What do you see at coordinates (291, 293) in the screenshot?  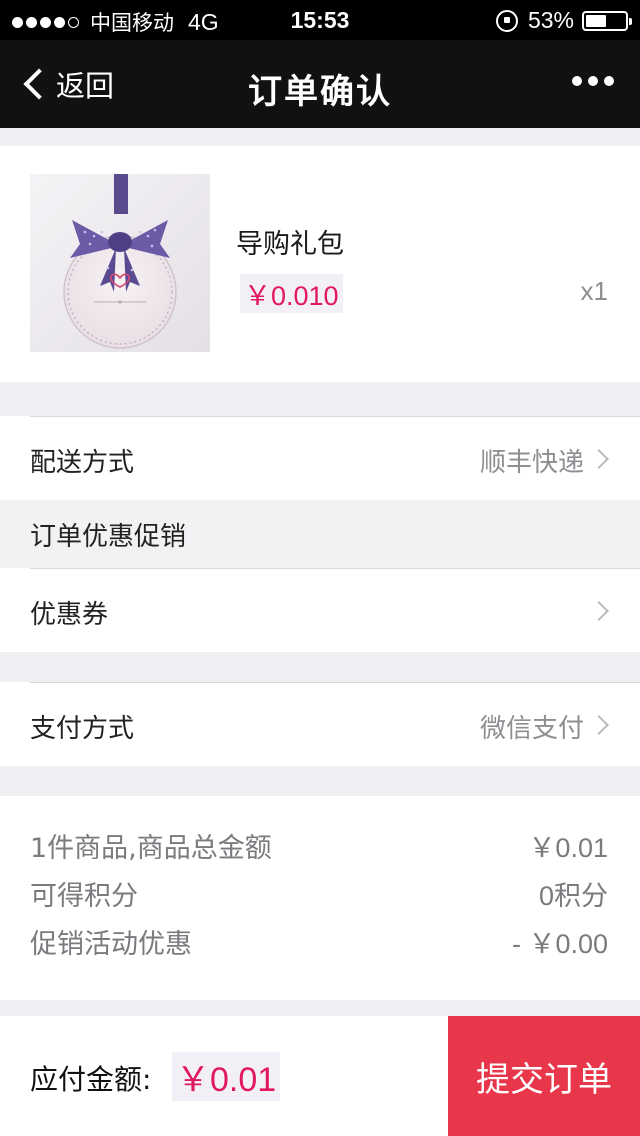 I see `product-price: ￥0.010` at bounding box center [291, 293].